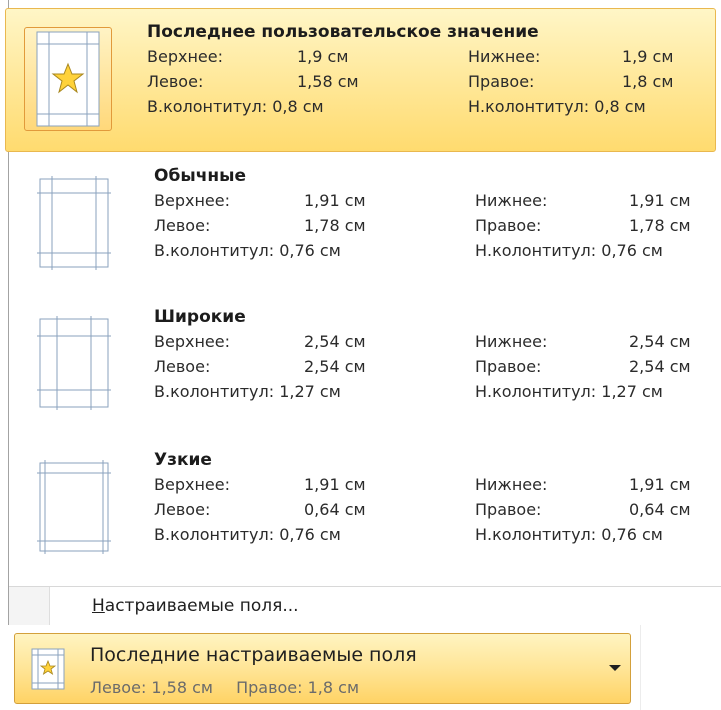  What do you see at coordinates (233, 687) in the screenshot?
I see `button-subtitle: Левое: 1,58 см Правое: 1,8 см` at bounding box center [233, 687].